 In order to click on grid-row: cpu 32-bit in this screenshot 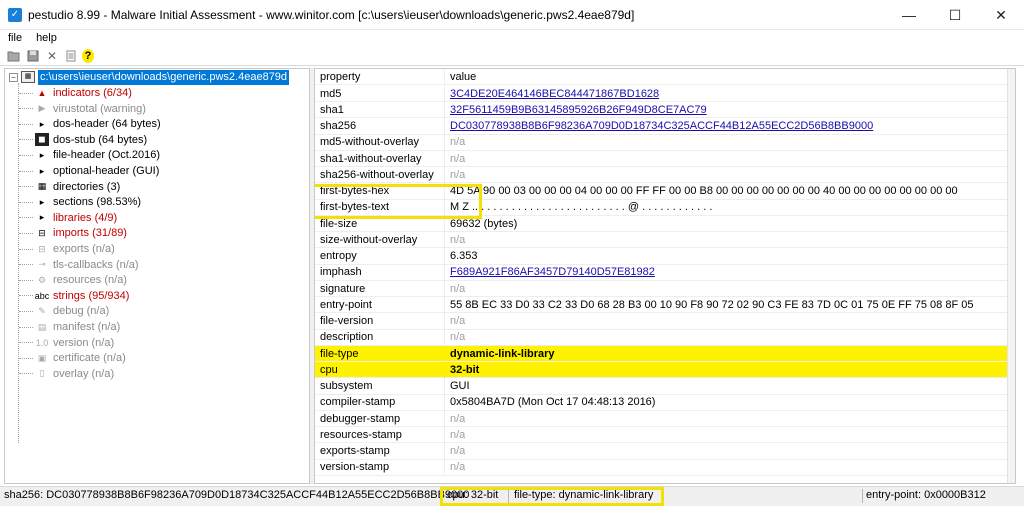, I will do `click(662, 370)`.